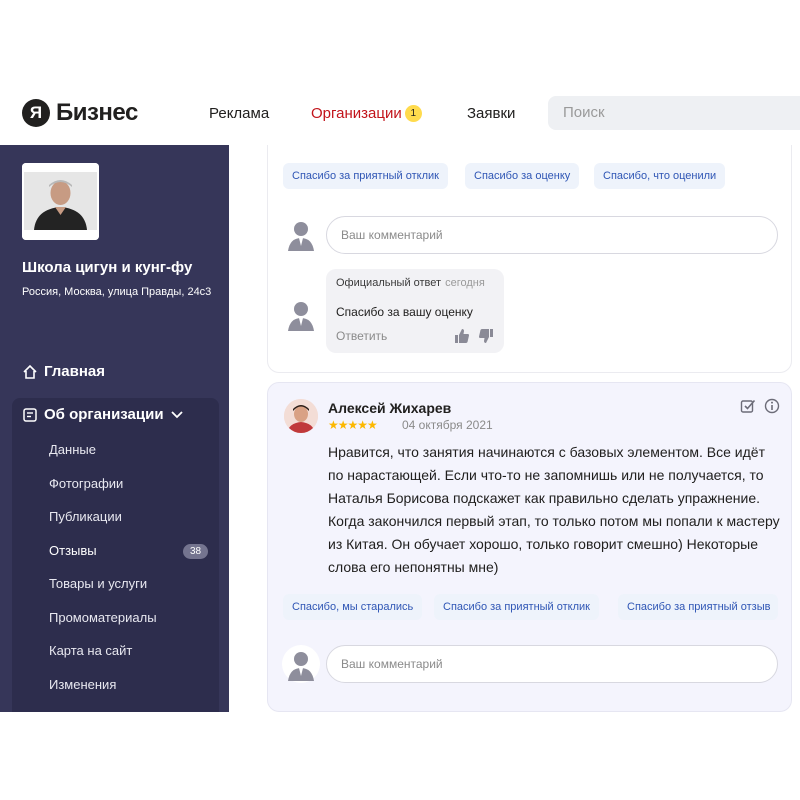  What do you see at coordinates (447, 425) in the screenshot?
I see `review-date: 04 октября 2021` at bounding box center [447, 425].